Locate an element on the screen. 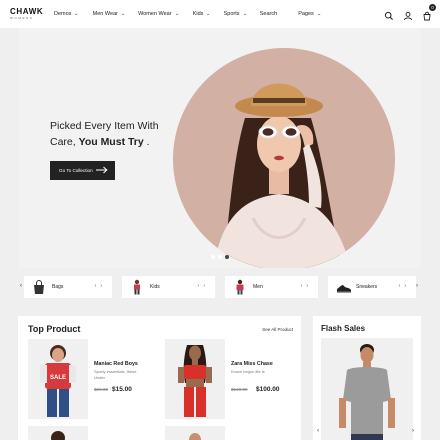 This screenshot has width=440, height=440. logo: CHAWK WOMENS is located at coordinates (26, 14).